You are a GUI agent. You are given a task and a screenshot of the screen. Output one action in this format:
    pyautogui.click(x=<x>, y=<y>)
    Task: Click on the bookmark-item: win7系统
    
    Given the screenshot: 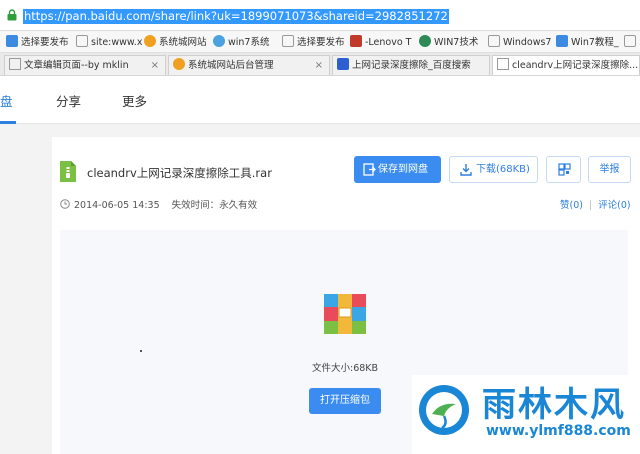 What is the action you would take?
    pyautogui.click(x=241, y=42)
    